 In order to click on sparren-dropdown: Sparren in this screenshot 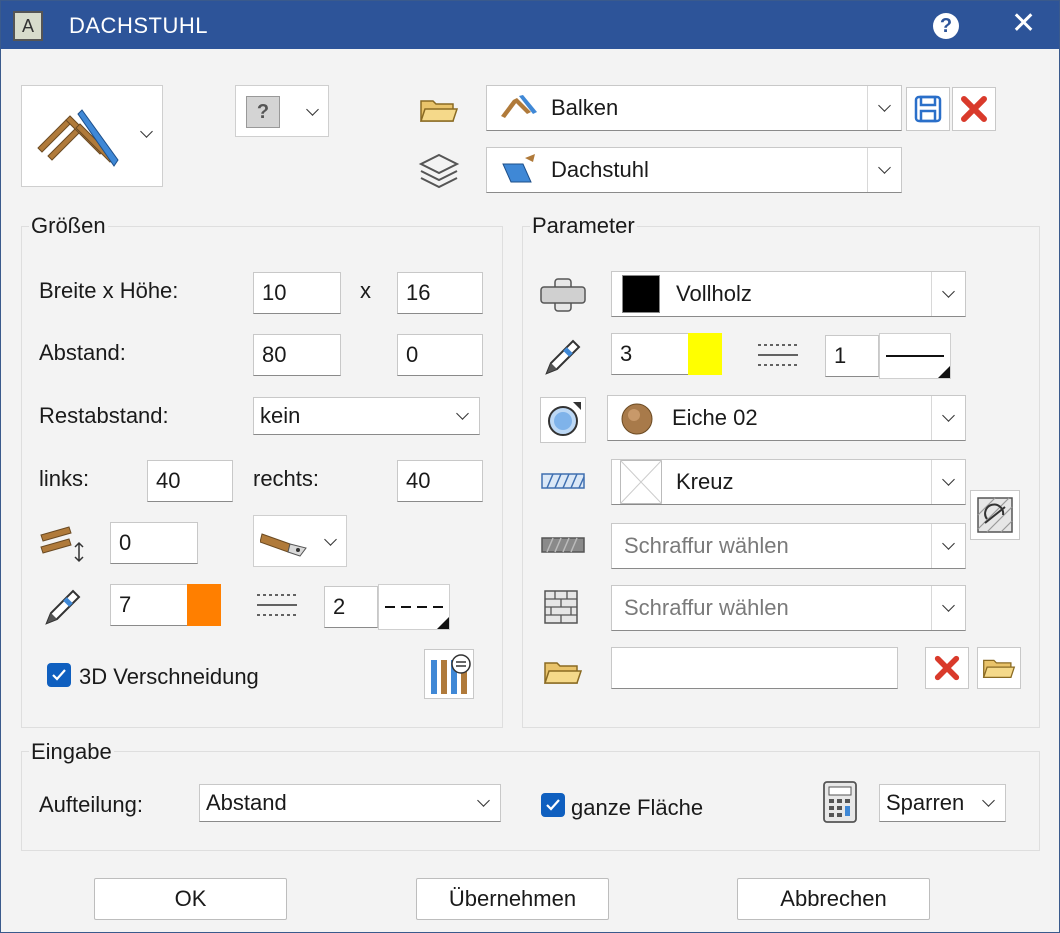, I will do `click(942, 803)`.